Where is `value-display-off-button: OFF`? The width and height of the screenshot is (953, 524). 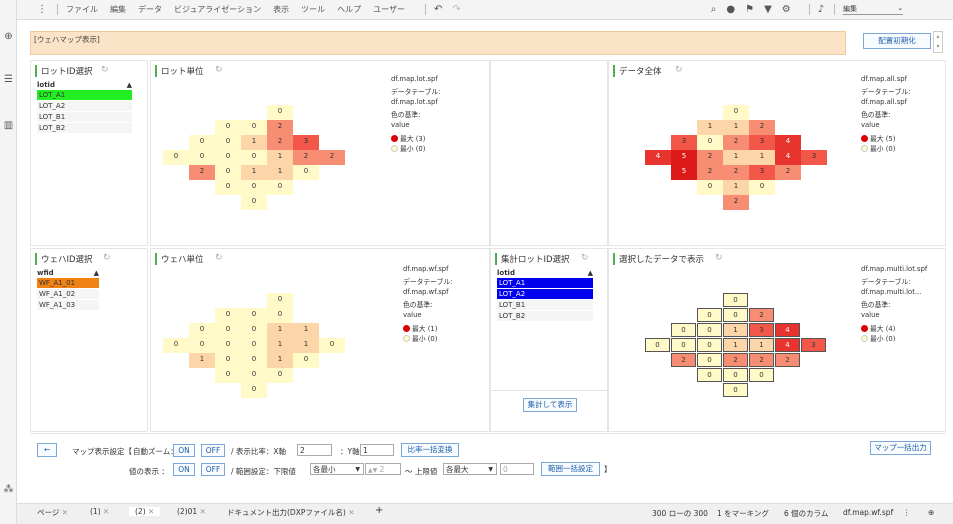
value-display-off-button: OFF is located at coordinates (213, 469).